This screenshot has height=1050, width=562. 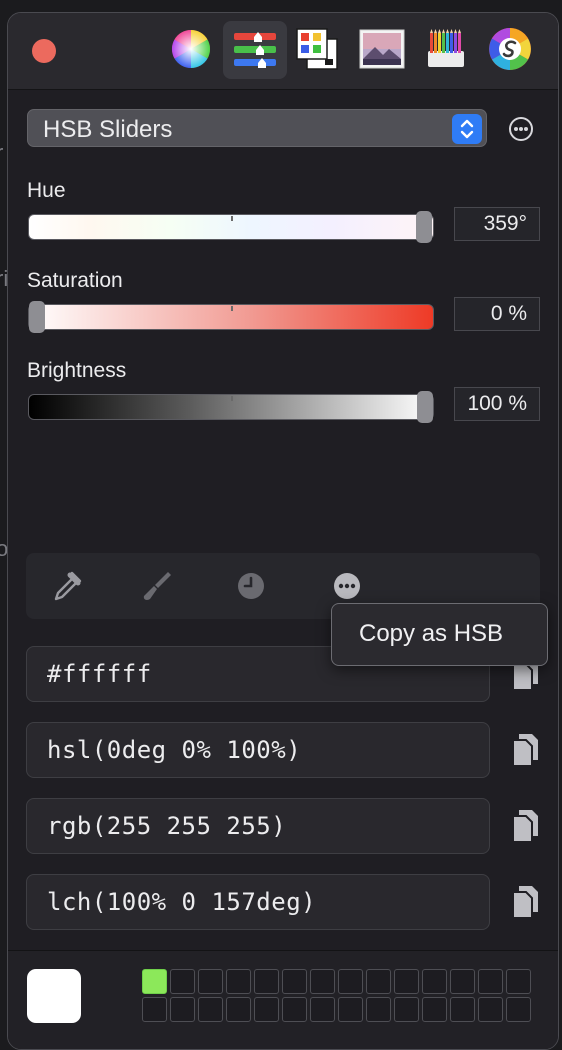 I want to click on bottom-bar, so click(x=283, y=999).